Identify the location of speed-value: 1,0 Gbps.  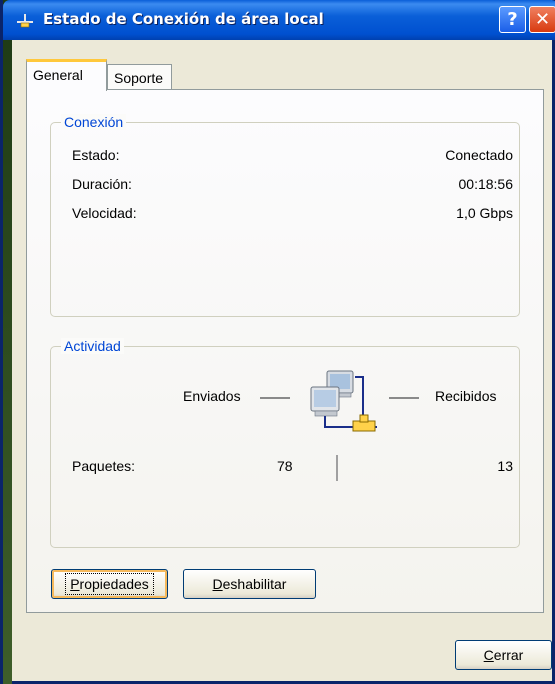
(484, 213).